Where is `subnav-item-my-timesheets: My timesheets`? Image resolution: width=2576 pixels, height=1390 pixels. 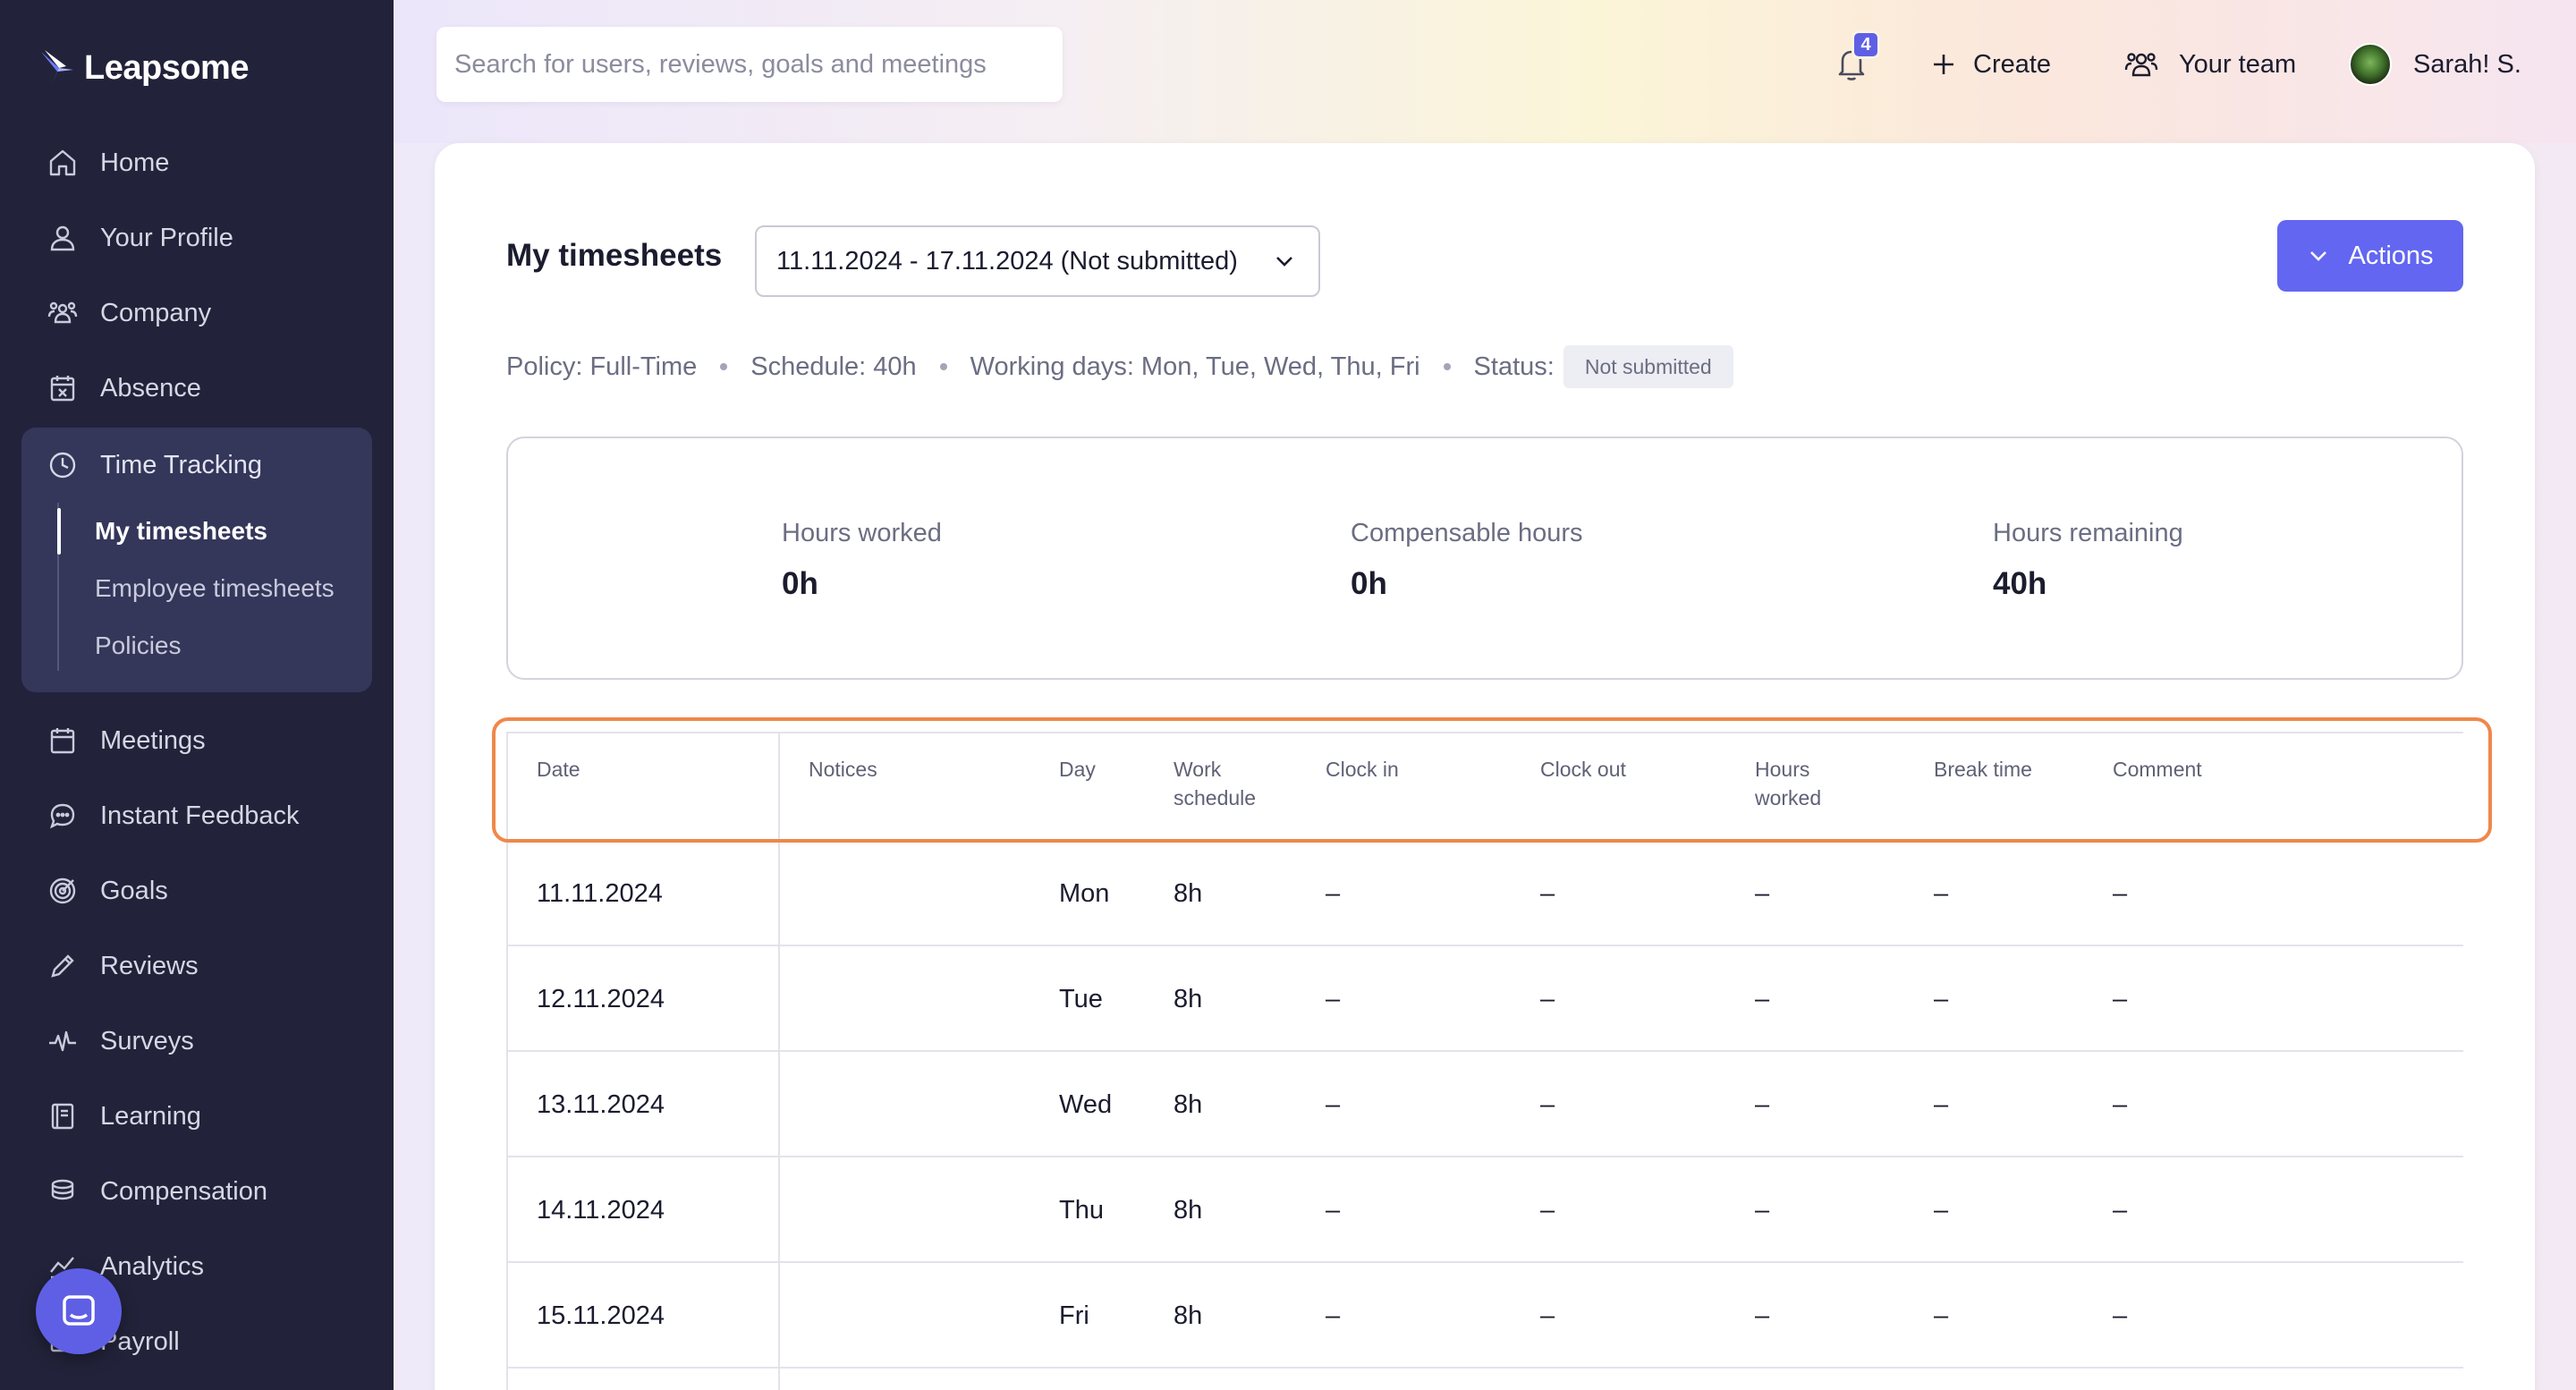
subnav-item-my-timesheets: My timesheets is located at coordinates (214, 531).